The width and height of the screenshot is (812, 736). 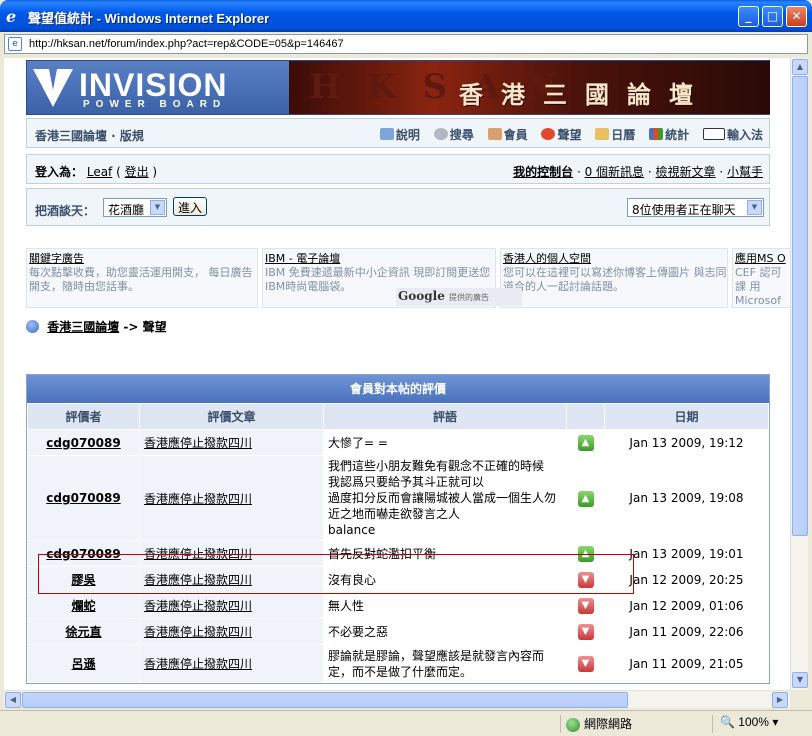 I want to click on login-status: 登入為： Leaf ( 登出 ), so click(x=96, y=172).